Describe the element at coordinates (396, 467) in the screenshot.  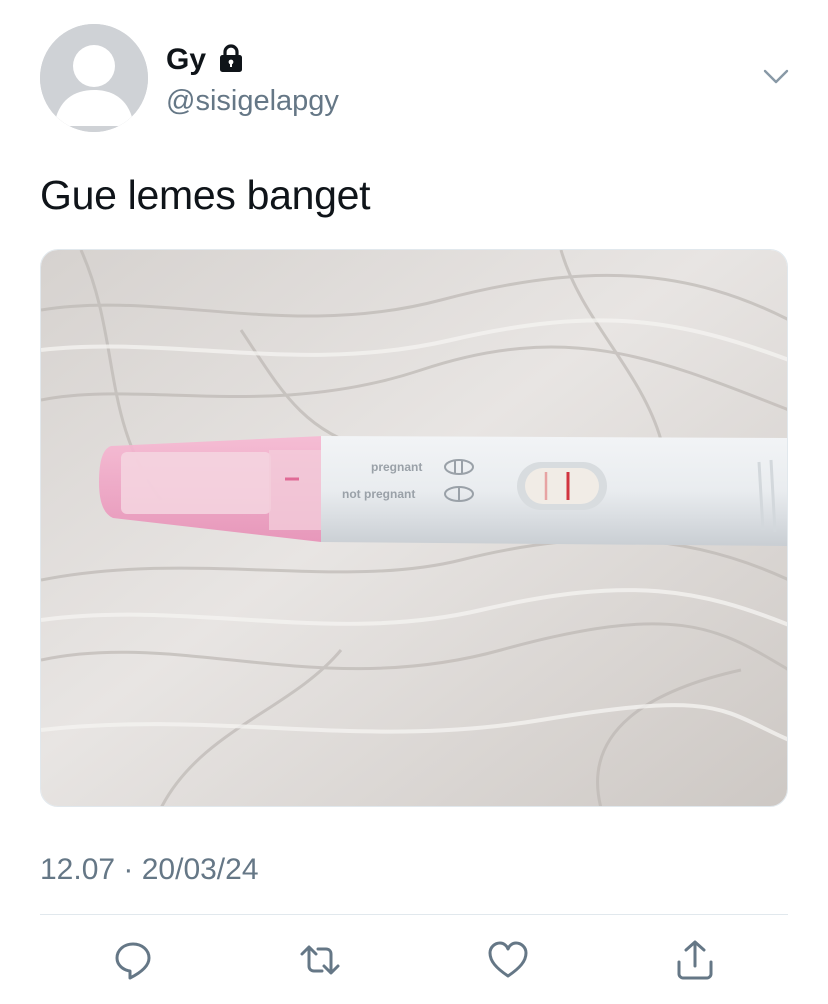
I see `test-label-pregnant: pregnant` at that location.